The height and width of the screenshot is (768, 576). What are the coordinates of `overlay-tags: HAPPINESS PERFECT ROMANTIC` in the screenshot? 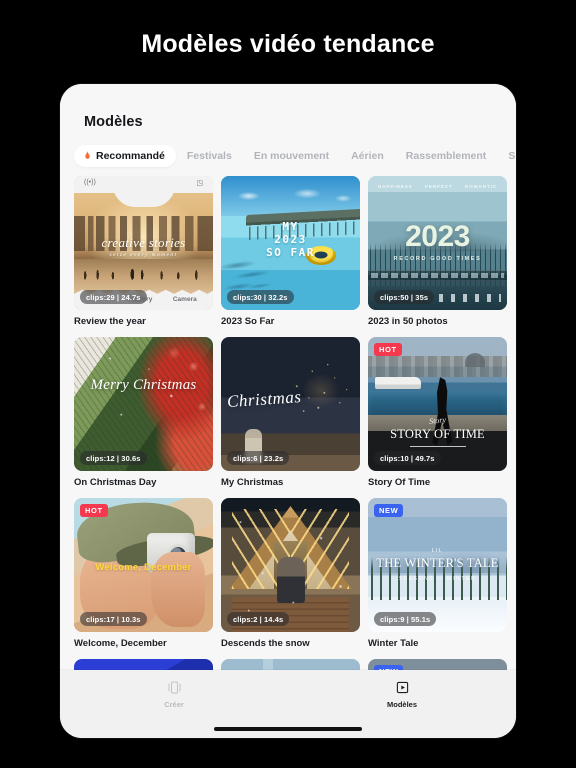 It's located at (437, 186).